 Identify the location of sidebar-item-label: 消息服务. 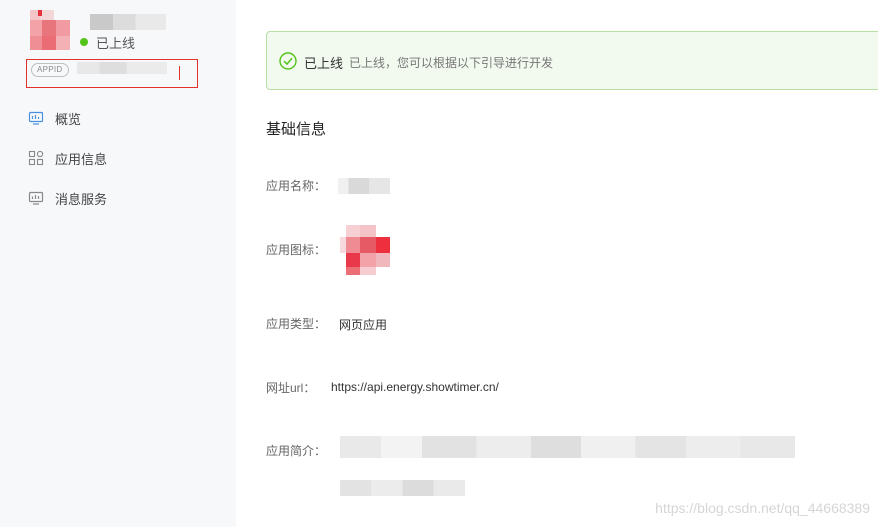
(81, 199).